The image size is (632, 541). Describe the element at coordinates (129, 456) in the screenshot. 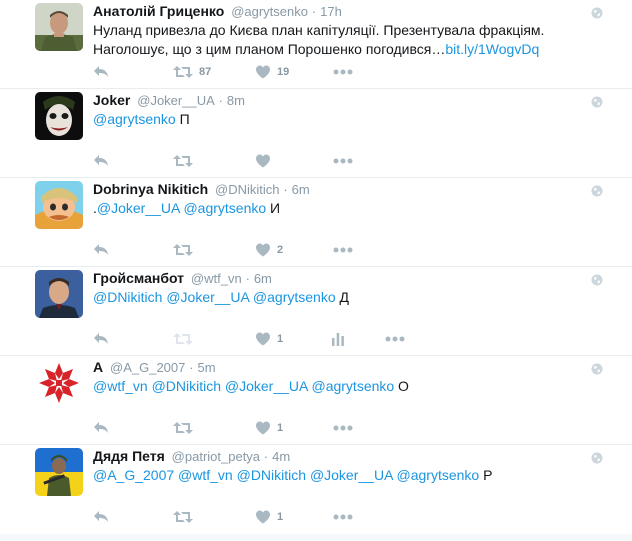

I see `author-name: Дядя Петя` at that location.